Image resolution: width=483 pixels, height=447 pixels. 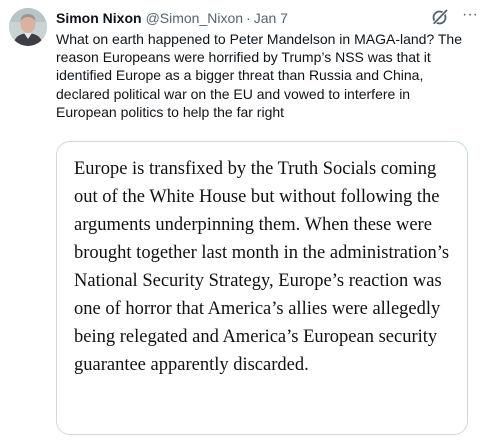 I want to click on avatar-image, so click(x=28, y=27).